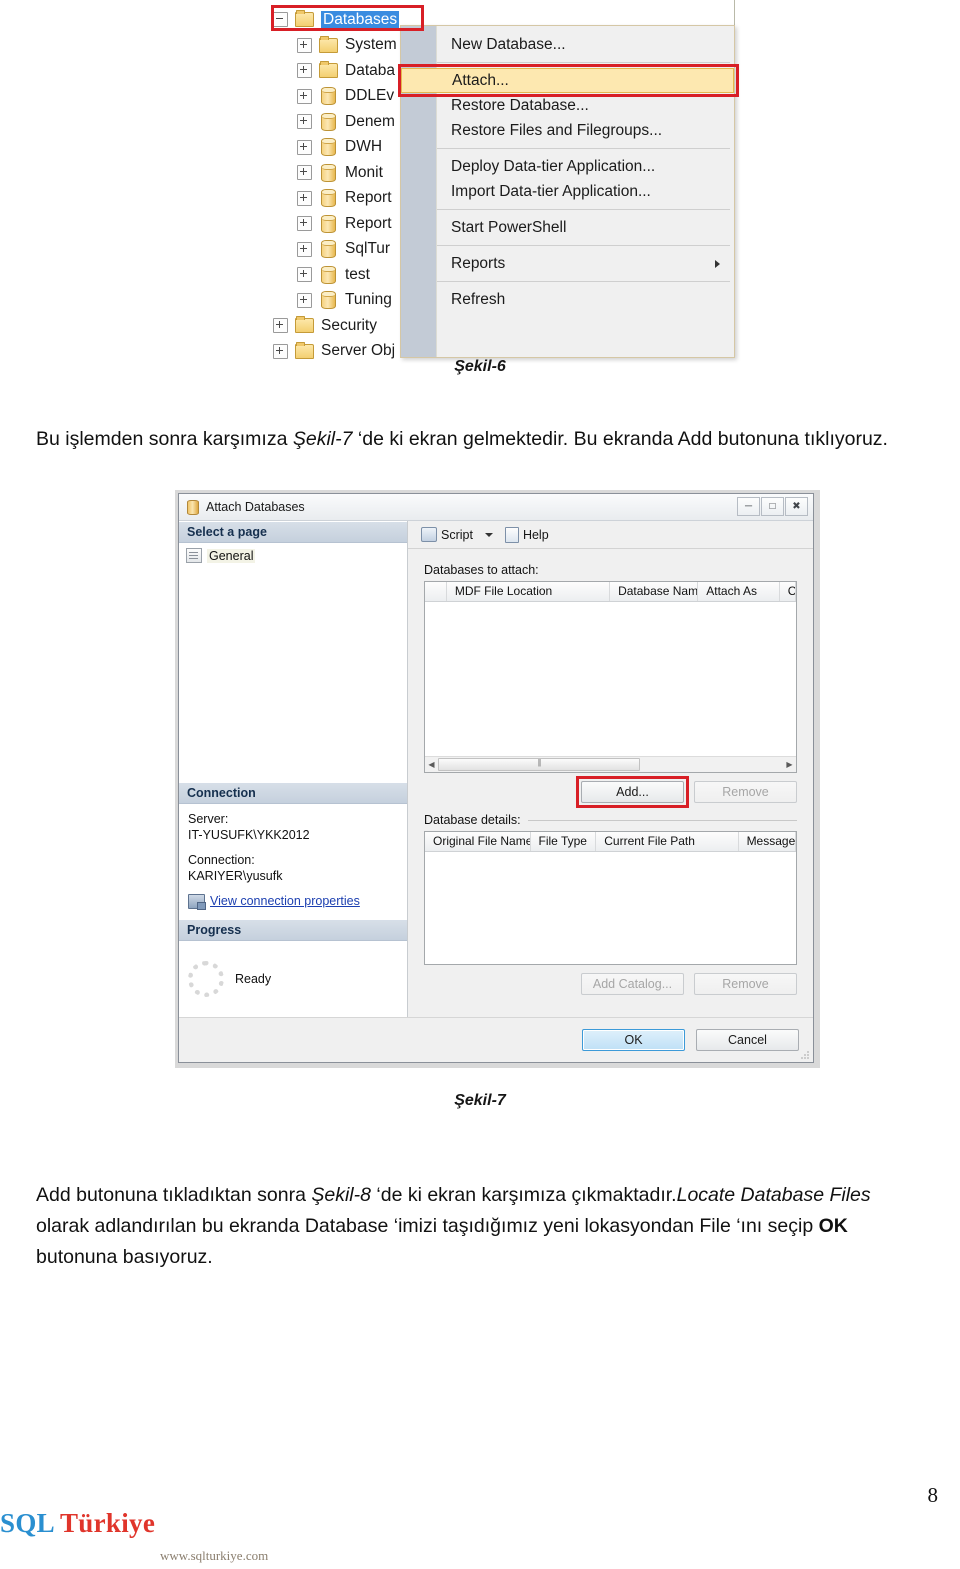  What do you see at coordinates (478, 263) in the screenshot?
I see `menu-item-label: Reports` at bounding box center [478, 263].